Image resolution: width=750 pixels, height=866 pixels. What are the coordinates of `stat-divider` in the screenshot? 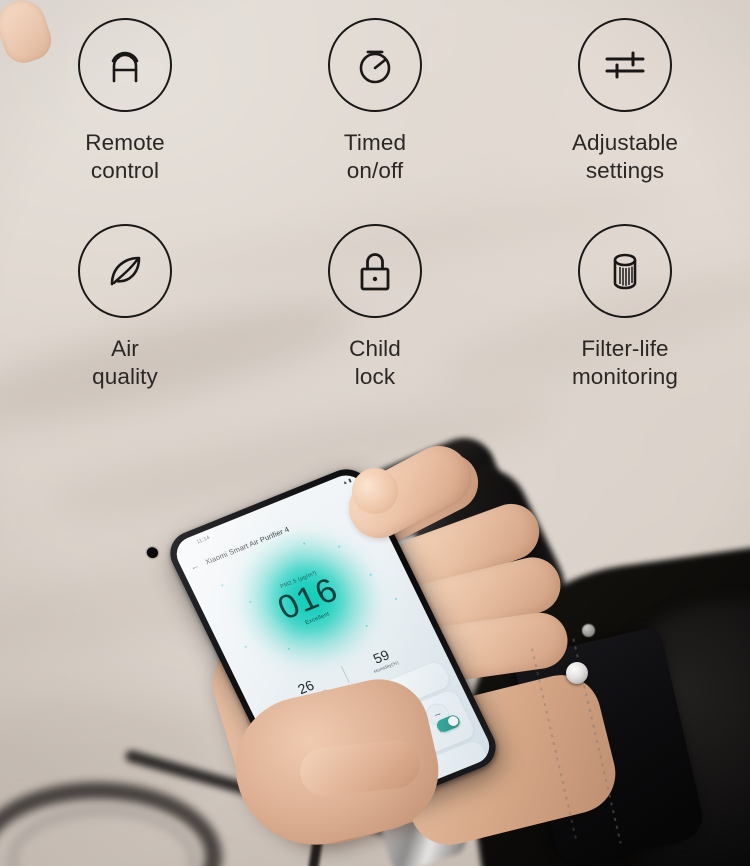 It's located at (345, 674).